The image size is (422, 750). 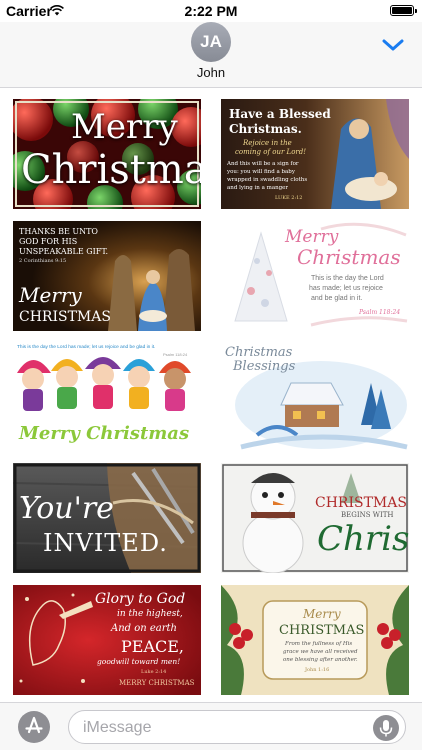 I want to click on sticker-verse-1: And this will be a sign for, so click(x=263, y=164).